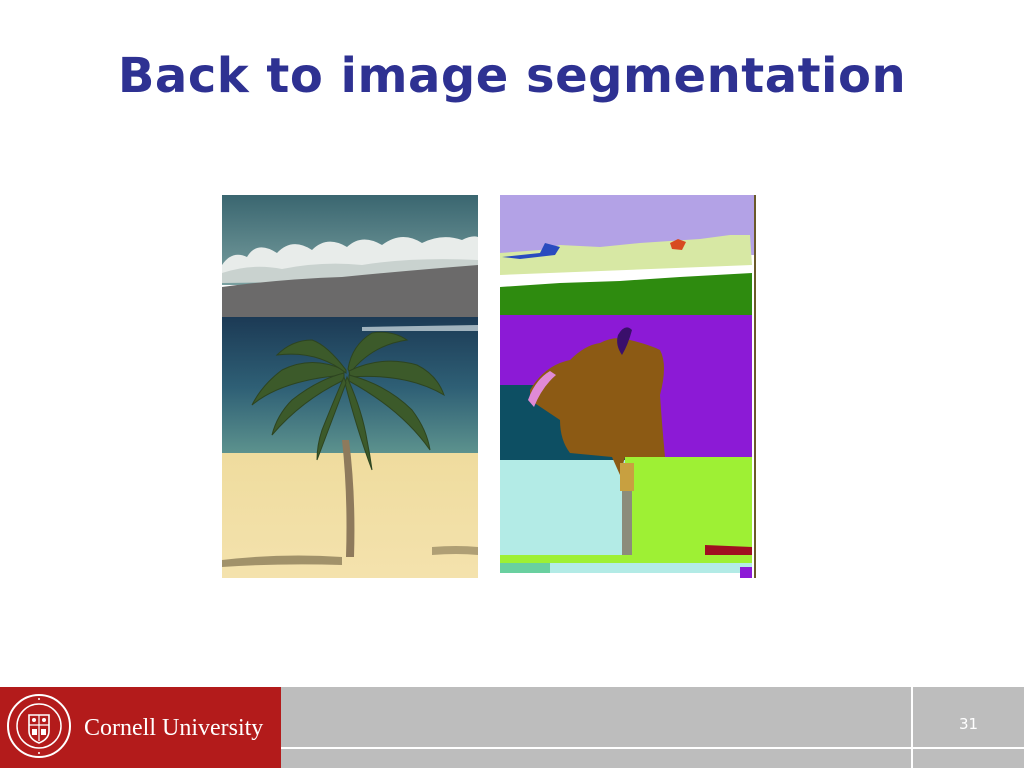 This screenshot has width=1024, height=768. I want to click on slide-title: Back to image segmentation, so click(512, 76).